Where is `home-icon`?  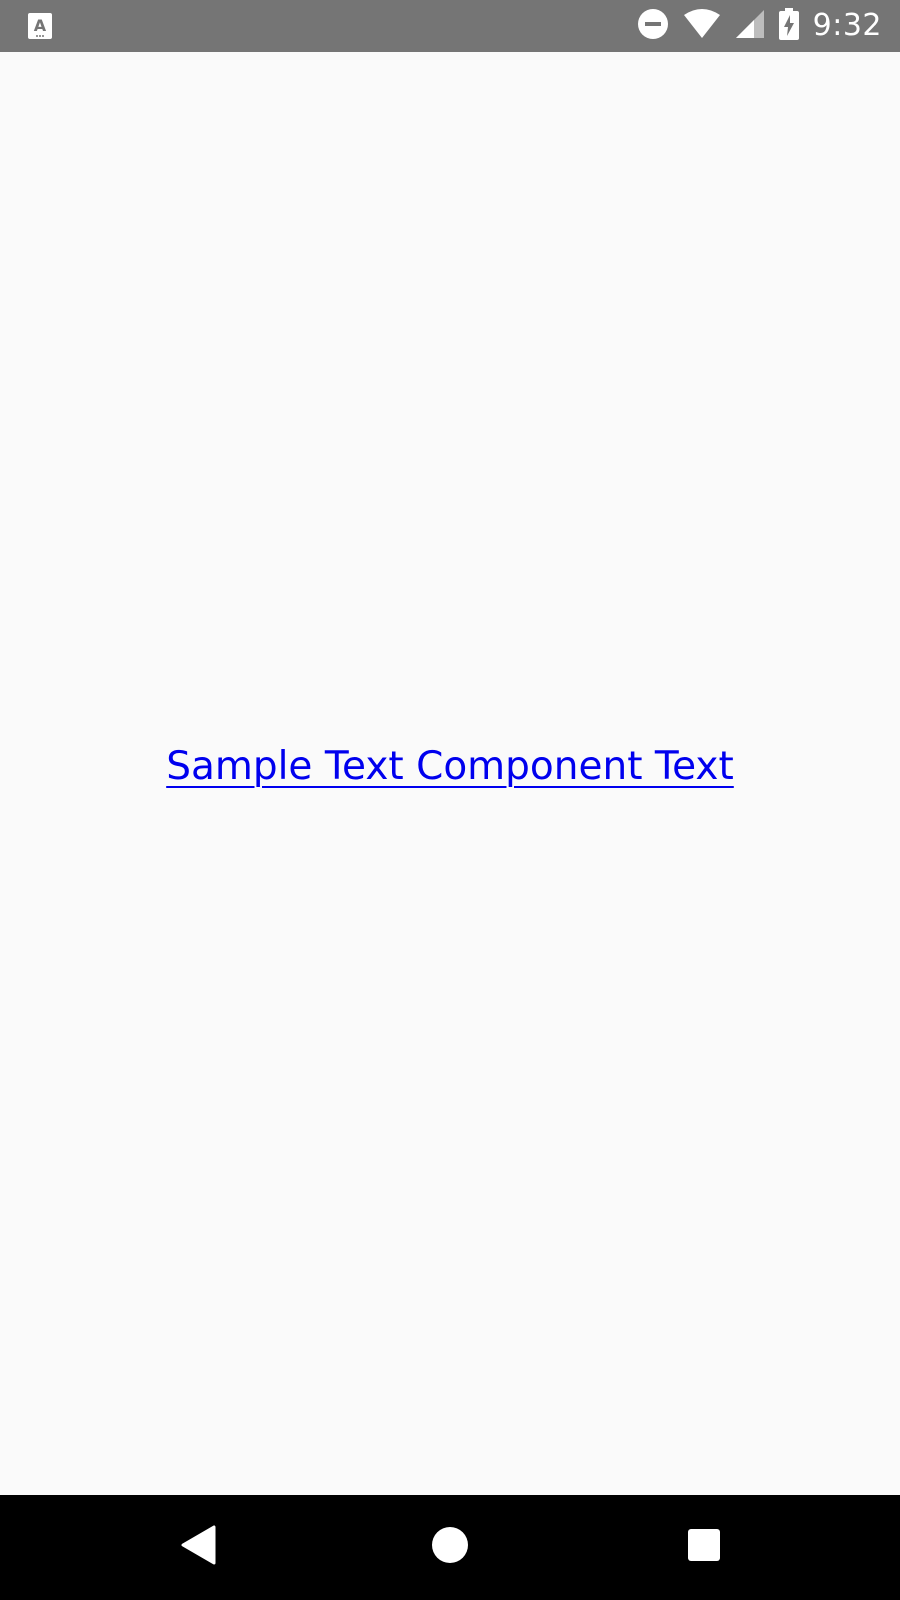
home-icon is located at coordinates (450, 1547).